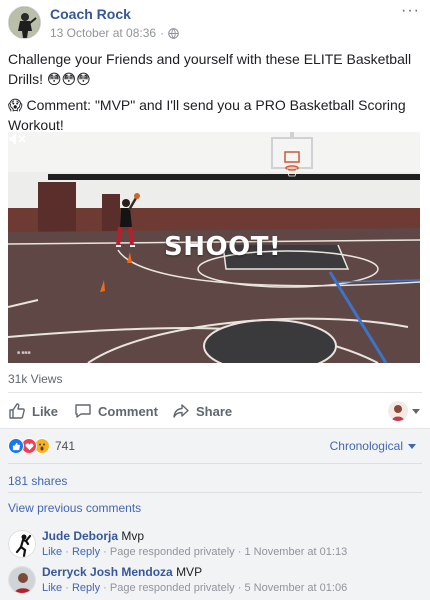  I want to click on view-previous-comments-link: View previous comments, so click(74, 508).